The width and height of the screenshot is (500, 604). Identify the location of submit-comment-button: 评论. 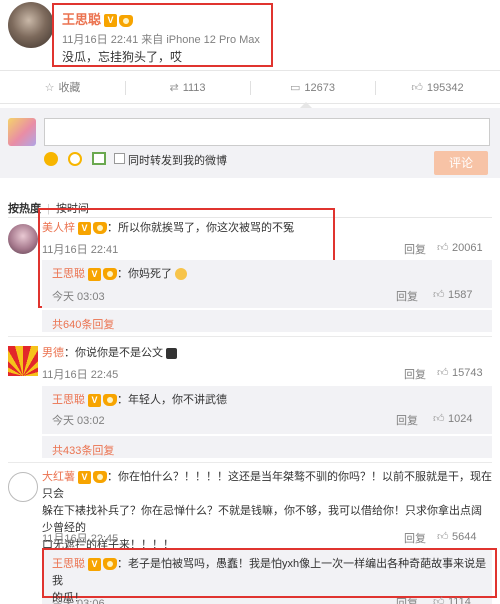
(461, 163).